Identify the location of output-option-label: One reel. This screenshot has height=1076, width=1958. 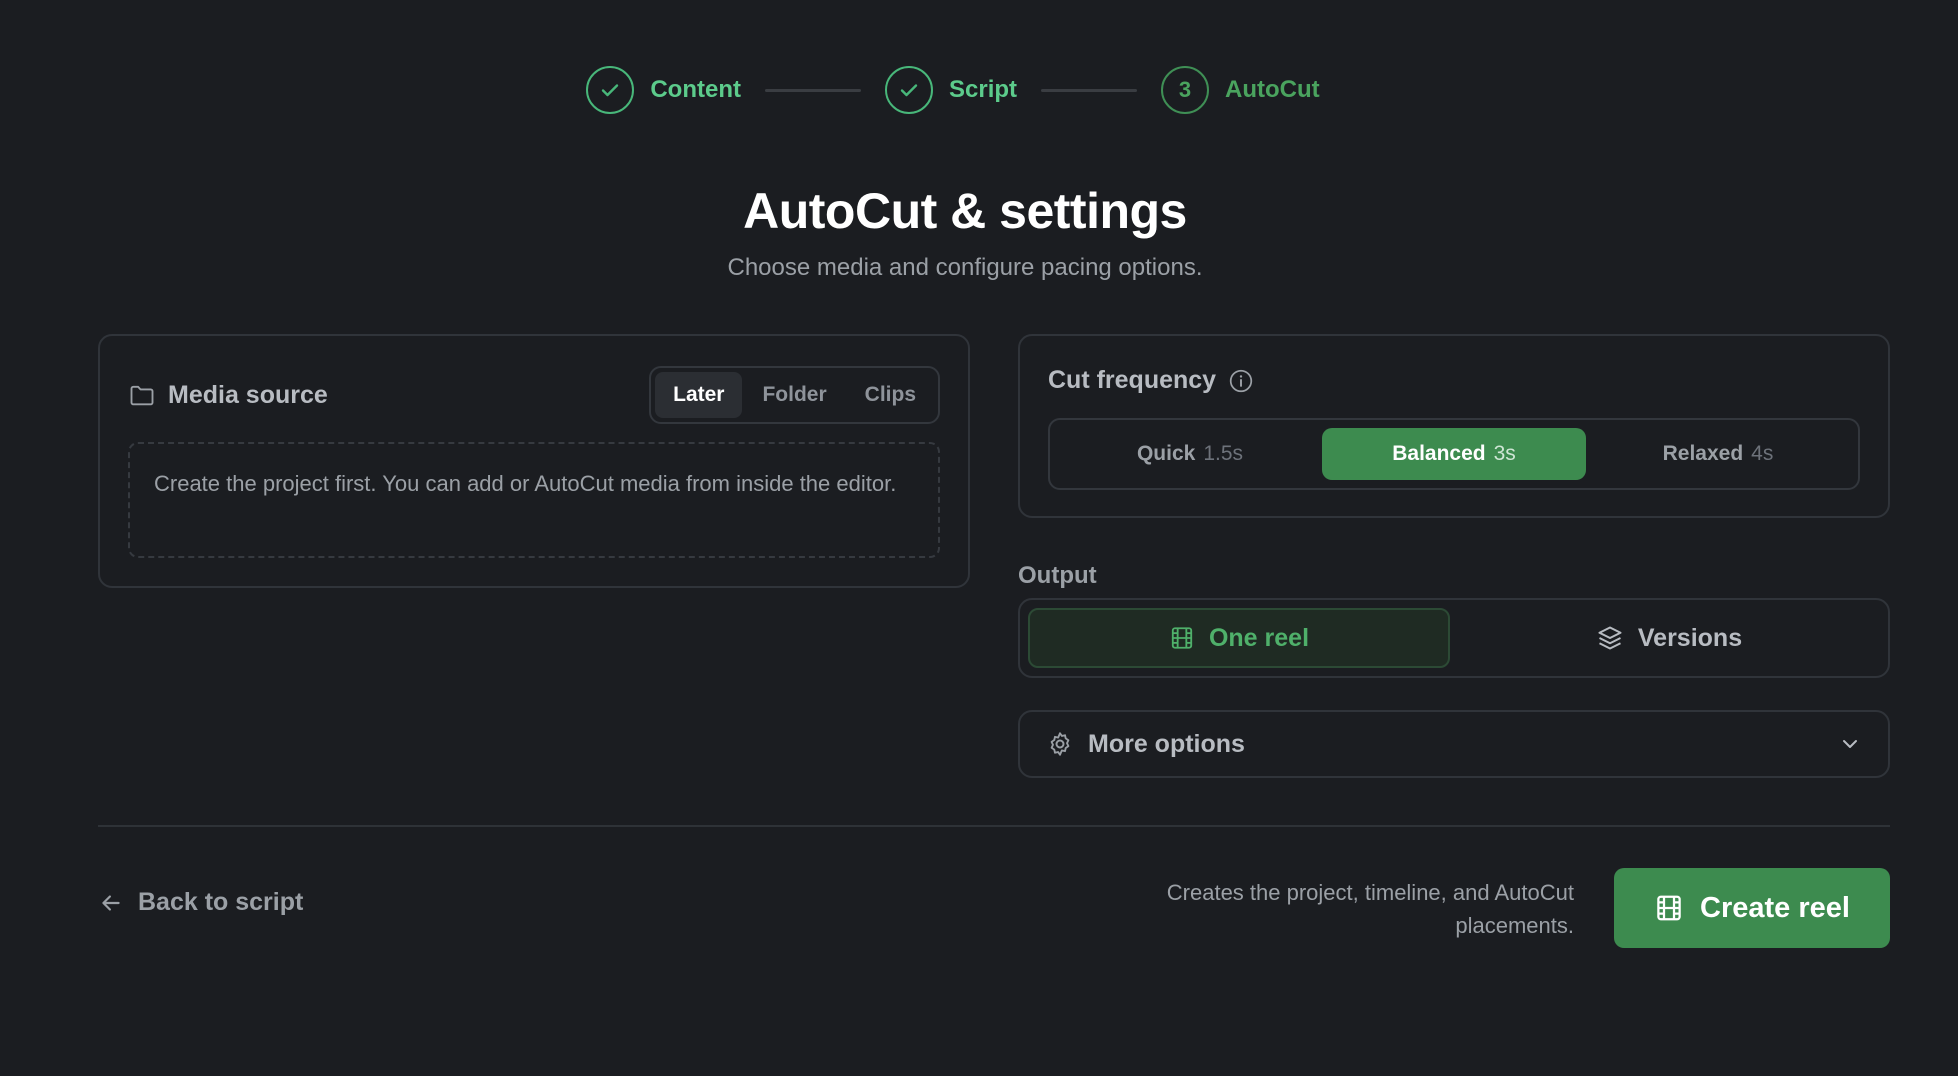
(1259, 637).